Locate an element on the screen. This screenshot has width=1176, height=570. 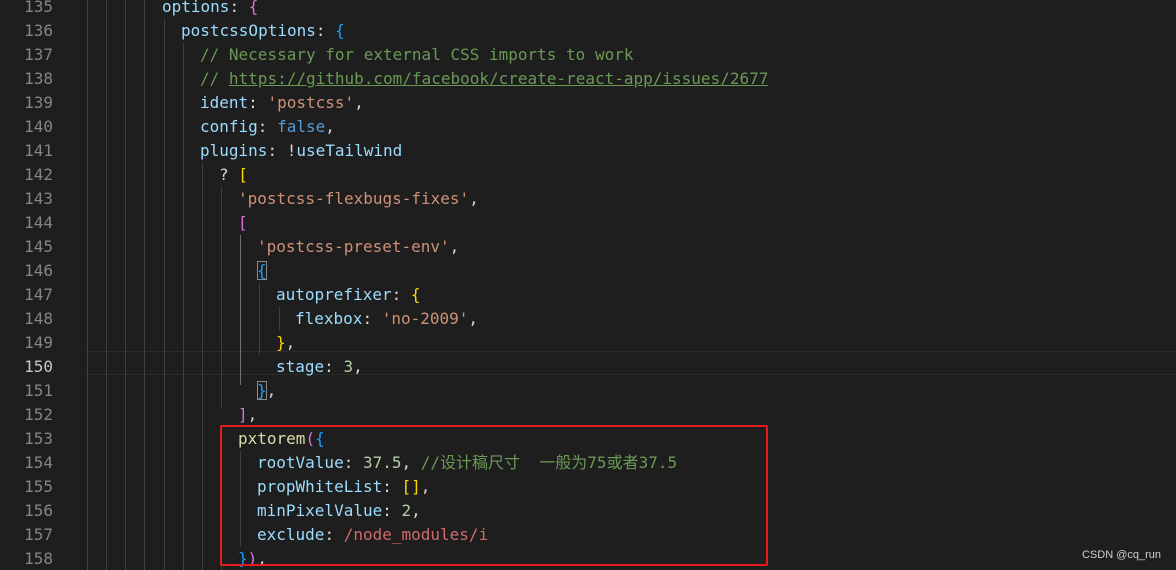
code-line-154: rootValue: 37.5, //设计稿尺寸 一般为75或者37.5 is located at coordinates (467, 463).